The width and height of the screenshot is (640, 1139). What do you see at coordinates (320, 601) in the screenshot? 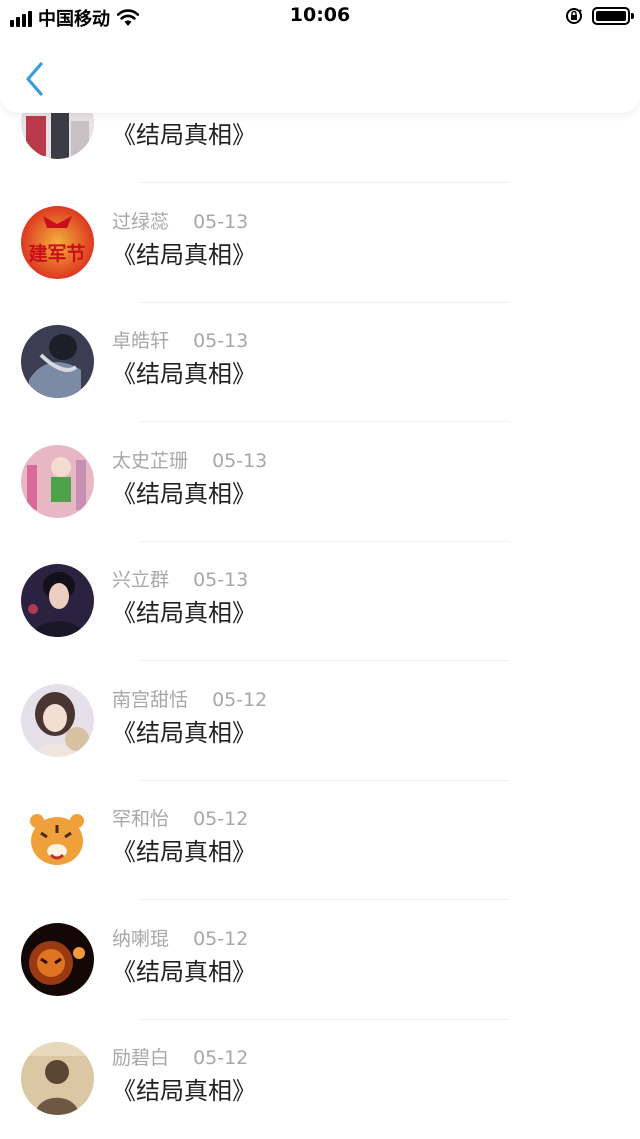
I see `list-item: 兴立群 05-13 《结局真相》` at bounding box center [320, 601].